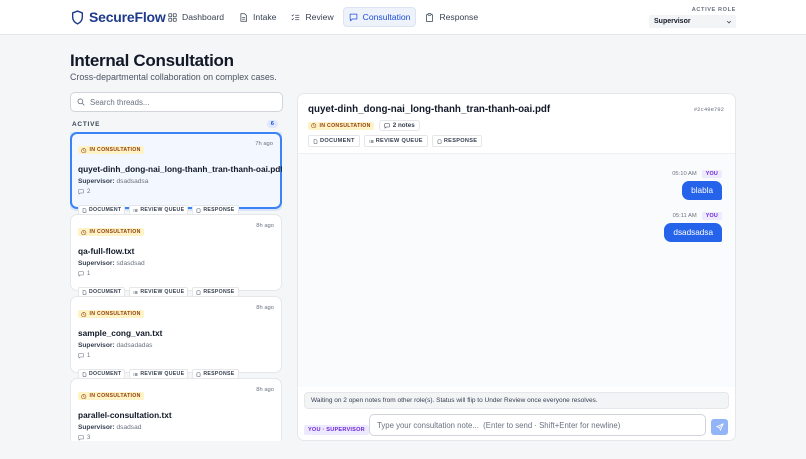 Image resolution: width=806 pixels, height=459 pixels. I want to click on thread-time: 7h ago, so click(264, 144).